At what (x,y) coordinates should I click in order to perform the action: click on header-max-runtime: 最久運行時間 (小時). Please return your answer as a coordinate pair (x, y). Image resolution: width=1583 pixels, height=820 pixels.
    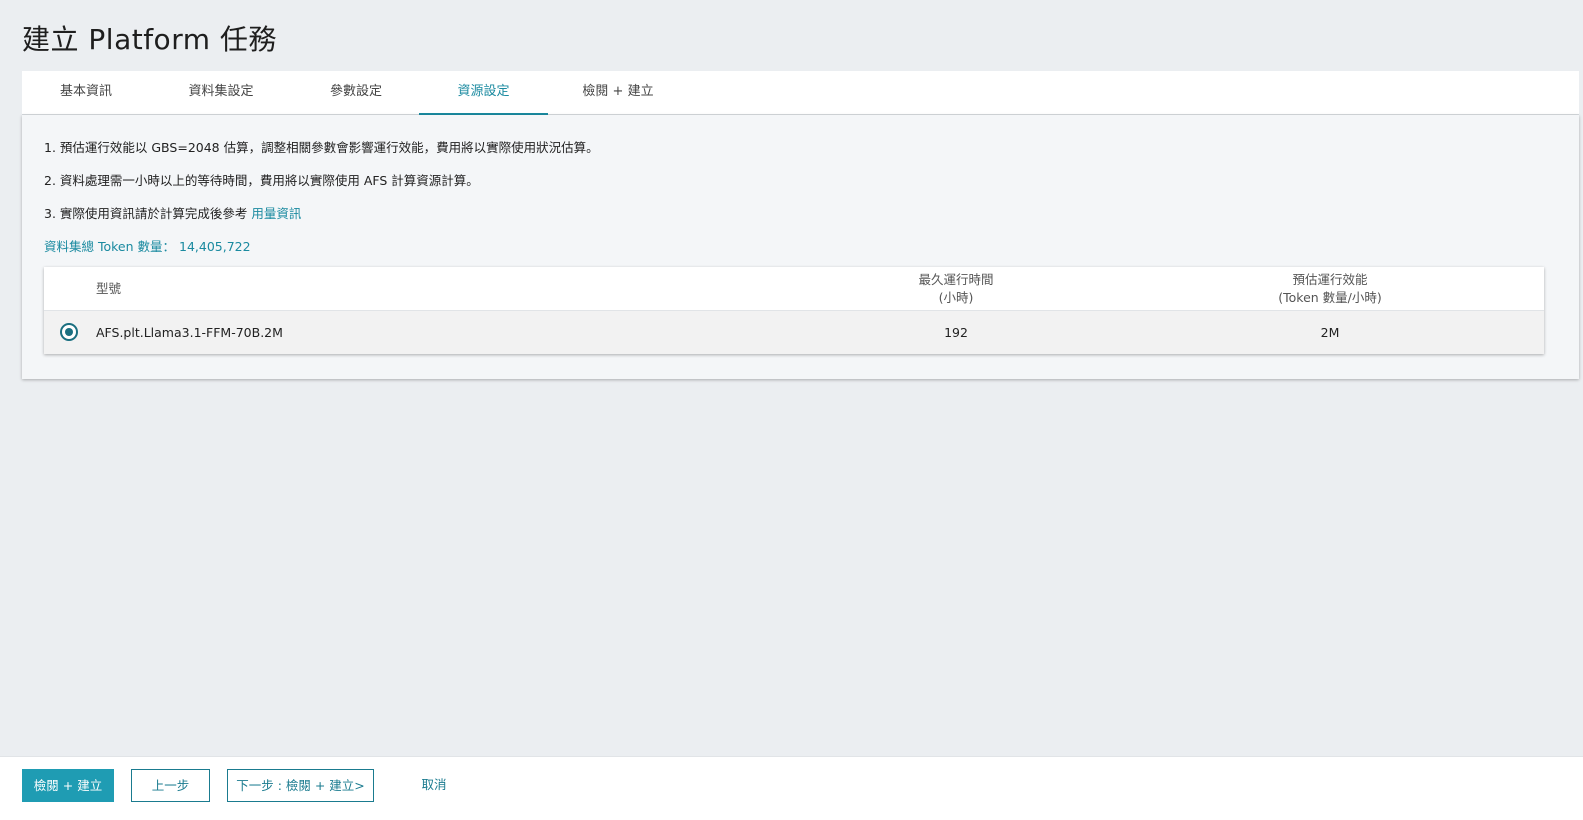
    Looking at the image, I should click on (956, 289).